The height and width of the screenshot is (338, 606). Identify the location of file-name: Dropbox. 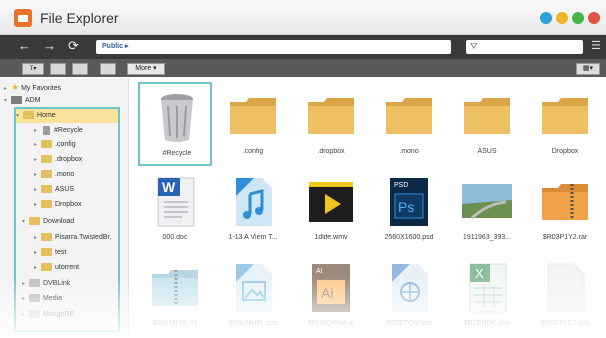
(565, 151).